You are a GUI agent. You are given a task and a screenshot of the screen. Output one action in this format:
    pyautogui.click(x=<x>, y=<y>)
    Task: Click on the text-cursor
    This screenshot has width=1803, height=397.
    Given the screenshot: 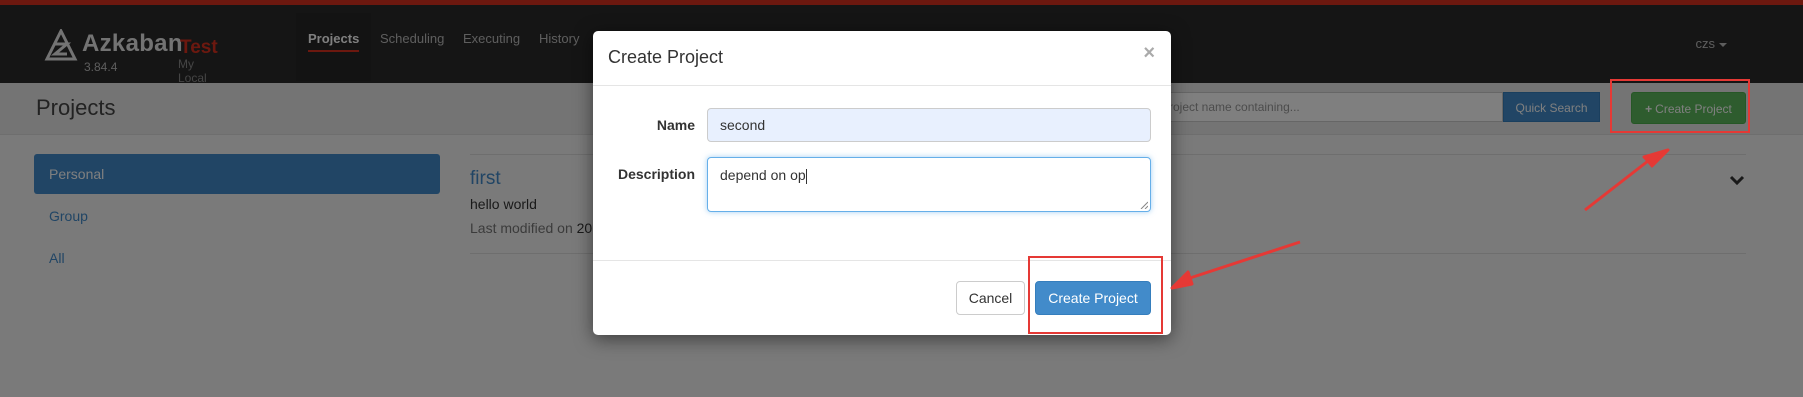 What is the action you would take?
    pyautogui.click(x=806, y=176)
    